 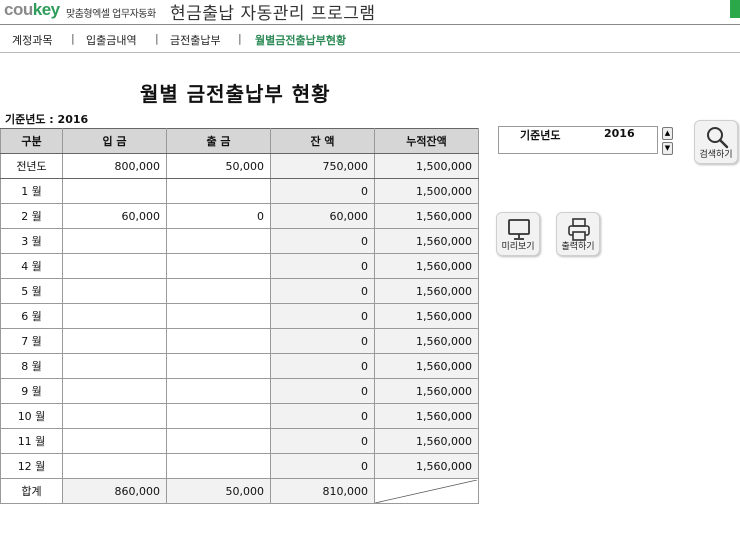 I want to click on title-bar: coukey 맞춤형엑셀 업무자동화 현금출납 자동관리 프로그램, so click(x=370, y=12).